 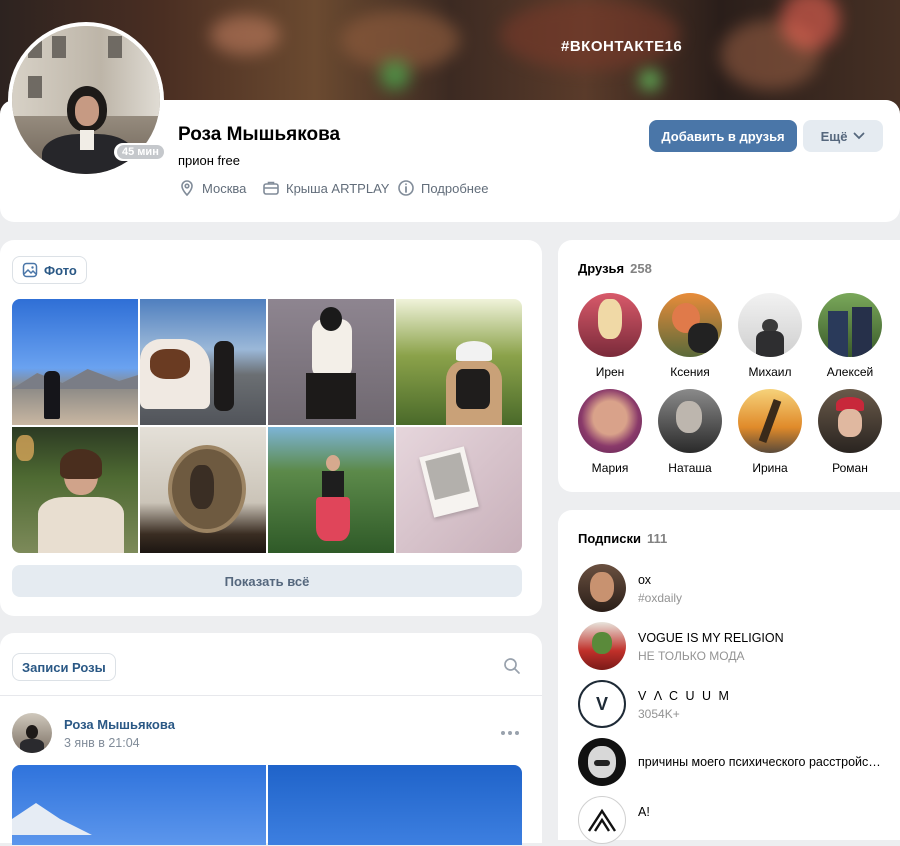 I want to click on photo-polaroid, so click(x=459, y=490).